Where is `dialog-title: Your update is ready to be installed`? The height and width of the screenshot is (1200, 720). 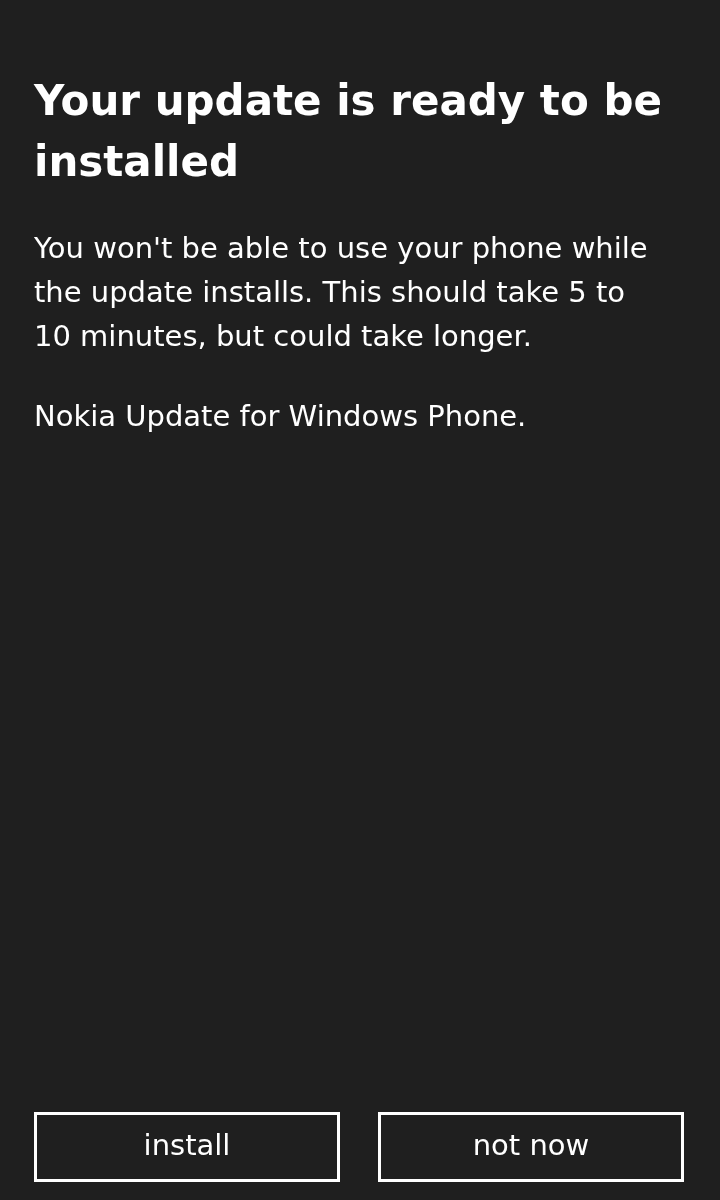 dialog-title: Your update is ready to be installed is located at coordinates (348, 131).